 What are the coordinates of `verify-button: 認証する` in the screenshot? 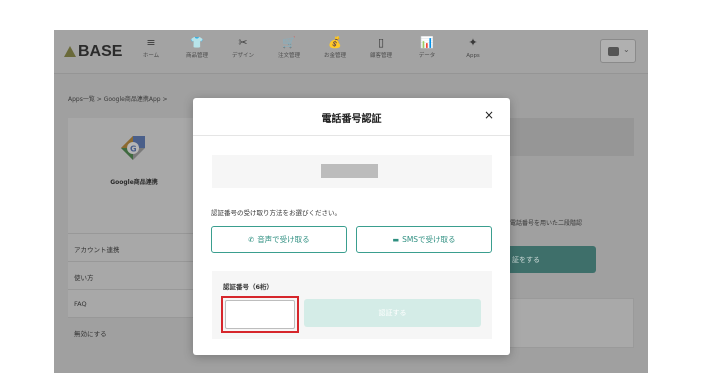 It's located at (392, 313).